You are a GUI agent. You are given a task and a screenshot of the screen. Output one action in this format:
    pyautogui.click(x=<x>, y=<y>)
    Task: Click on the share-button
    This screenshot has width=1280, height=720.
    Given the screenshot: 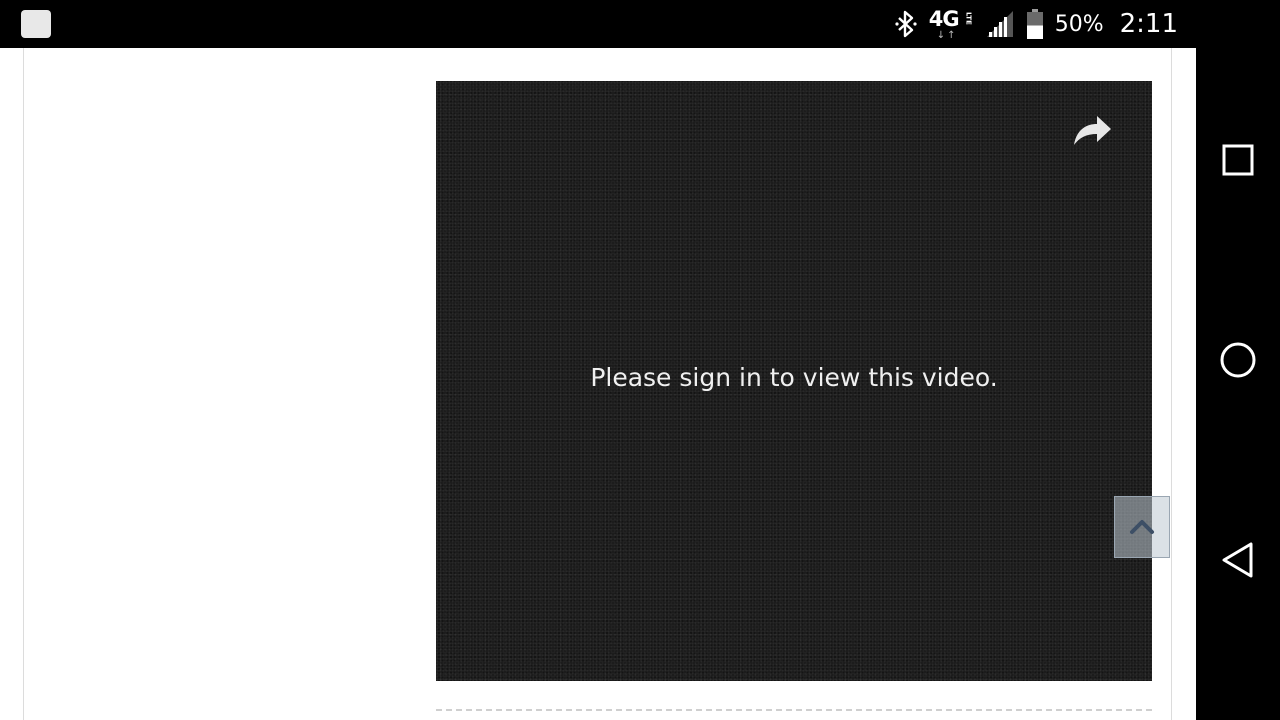 What is the action you would take?
    pyautogui.click(x=1092, y=130)
    